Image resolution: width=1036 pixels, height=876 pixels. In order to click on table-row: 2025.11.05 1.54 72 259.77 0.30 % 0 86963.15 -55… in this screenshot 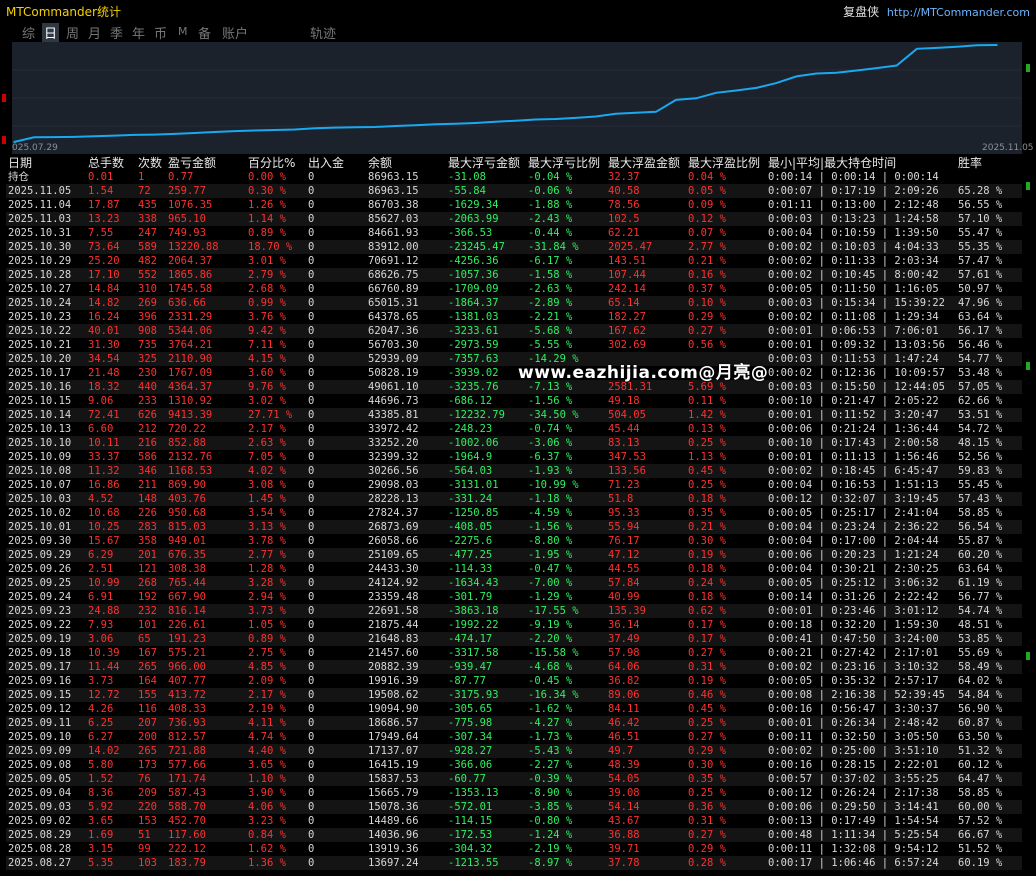, I will do `click(514, 191)`.